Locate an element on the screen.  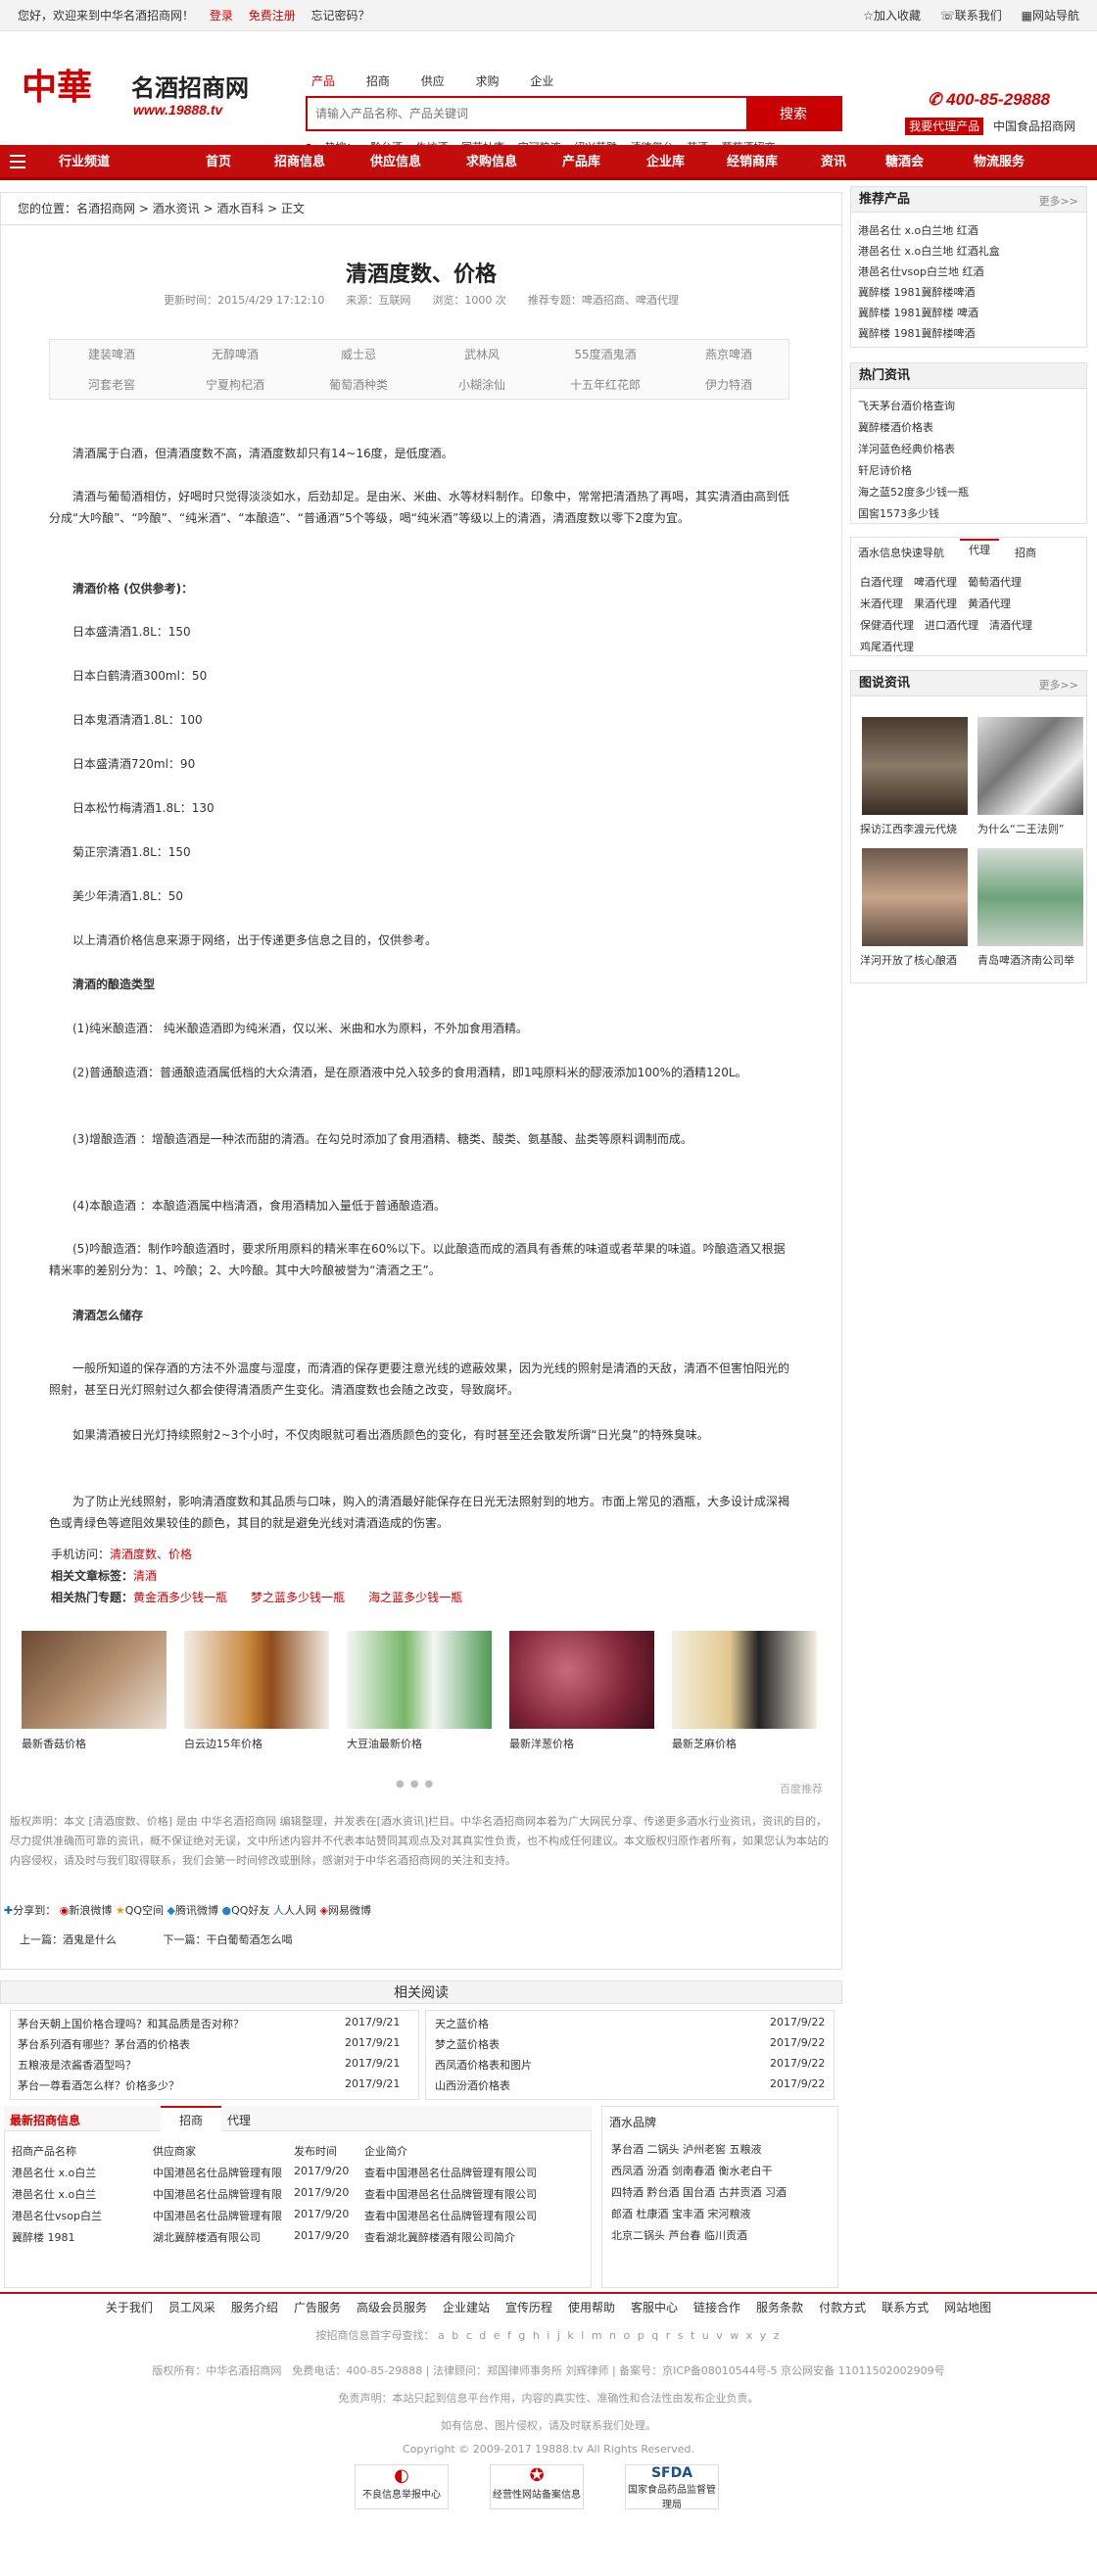
tab-agent: 代理 is located at coordinates (979, 549).